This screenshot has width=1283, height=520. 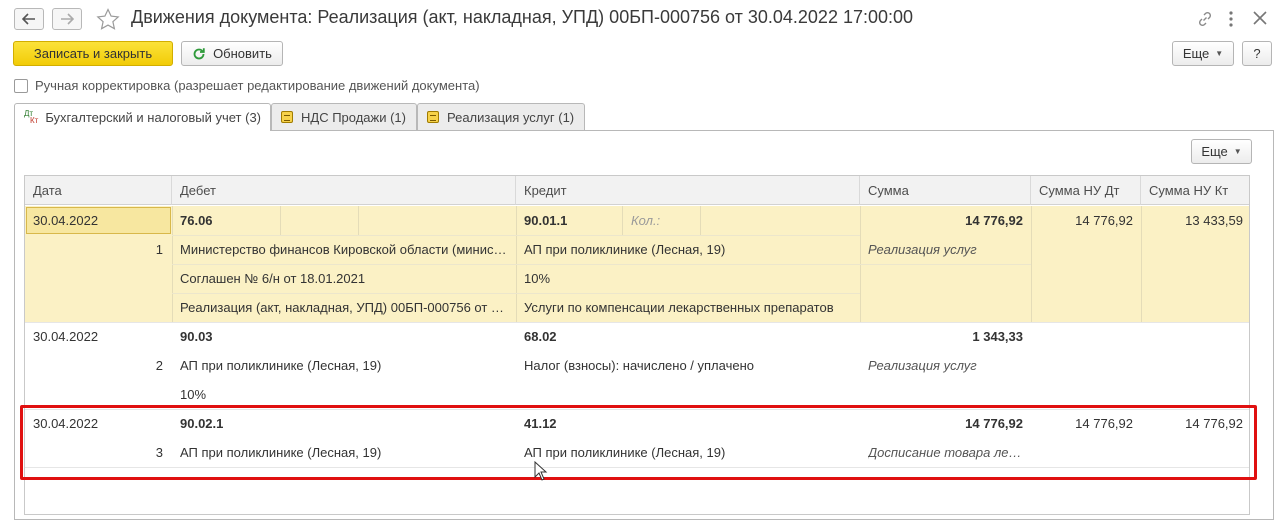 What do you see at coordinates (1214, 220) in the screenshot?
I see `cell-sum-nu-kt: 13 433,59` at bounding box center [1214, 220].